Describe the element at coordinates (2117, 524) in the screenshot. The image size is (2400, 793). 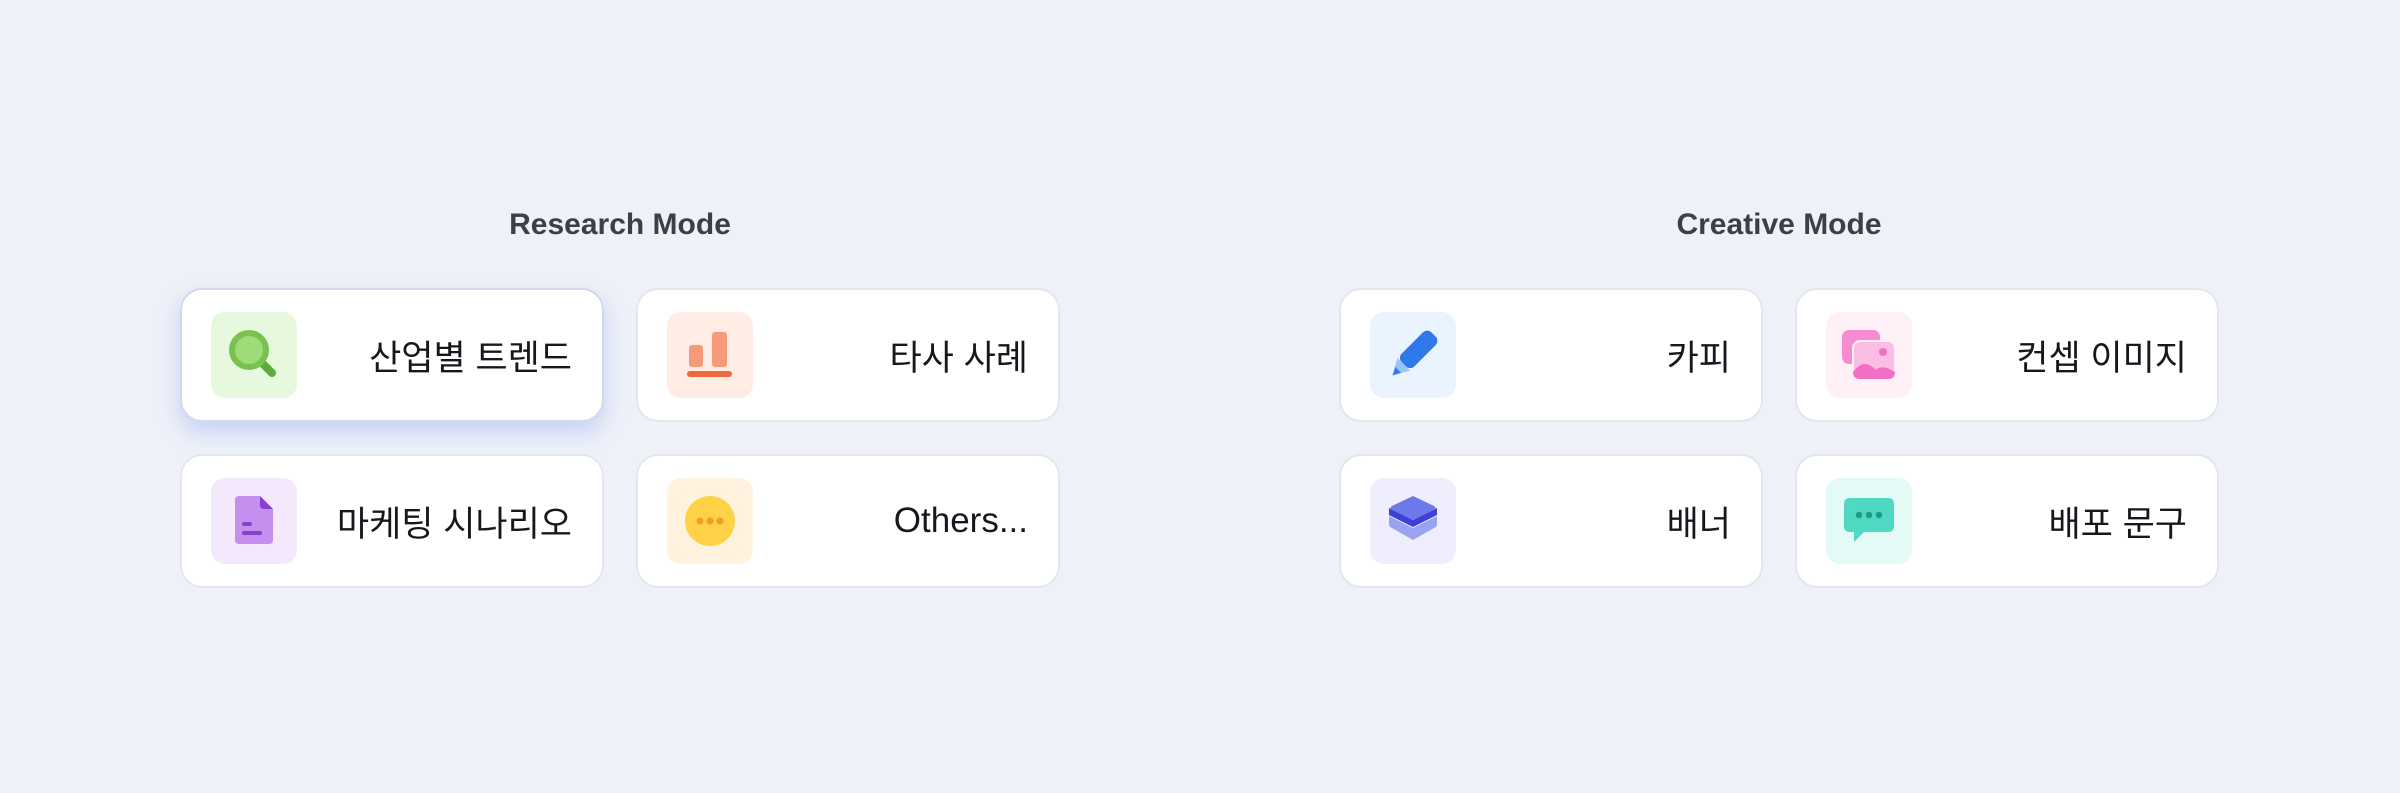
I see `card-label: 배포 문구` at that location.